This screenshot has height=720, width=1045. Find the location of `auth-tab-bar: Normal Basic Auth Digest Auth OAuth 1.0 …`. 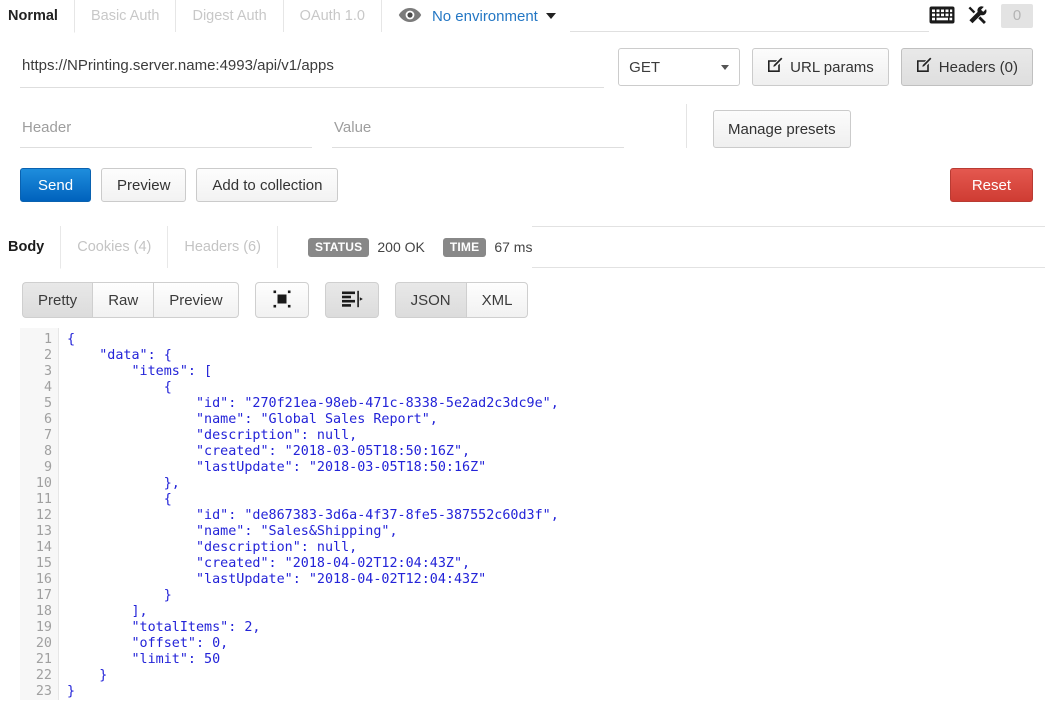

auth-tab-bar: Normal Basic Auth Digest Auth OAuth 1.0 … is located at coordinates (522, 16).